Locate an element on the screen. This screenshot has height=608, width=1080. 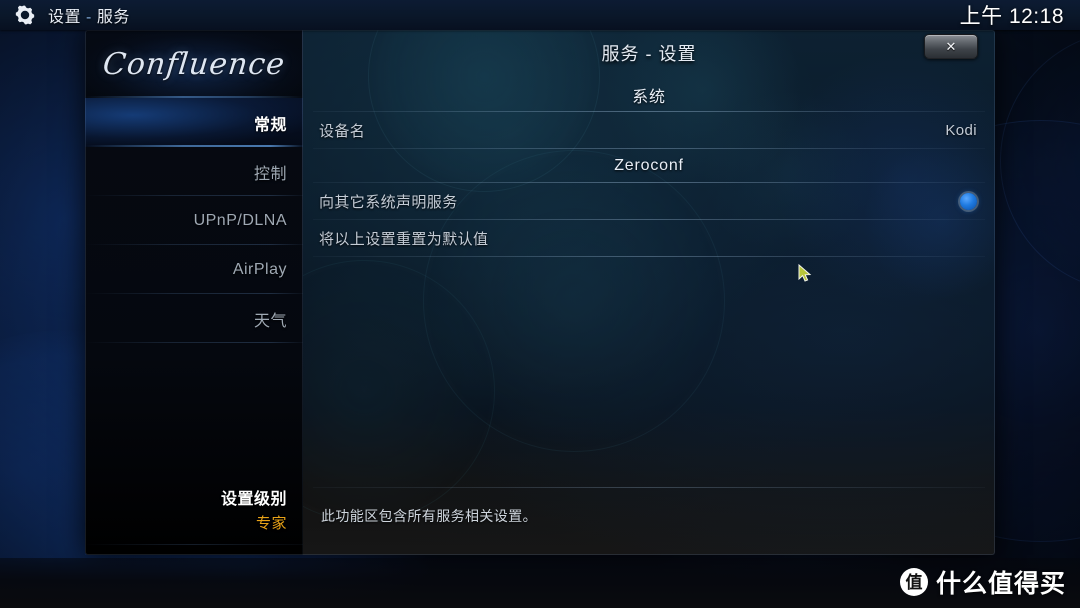
group-header-zeroconf: Zeroconf is located at coordinates (649, 166).